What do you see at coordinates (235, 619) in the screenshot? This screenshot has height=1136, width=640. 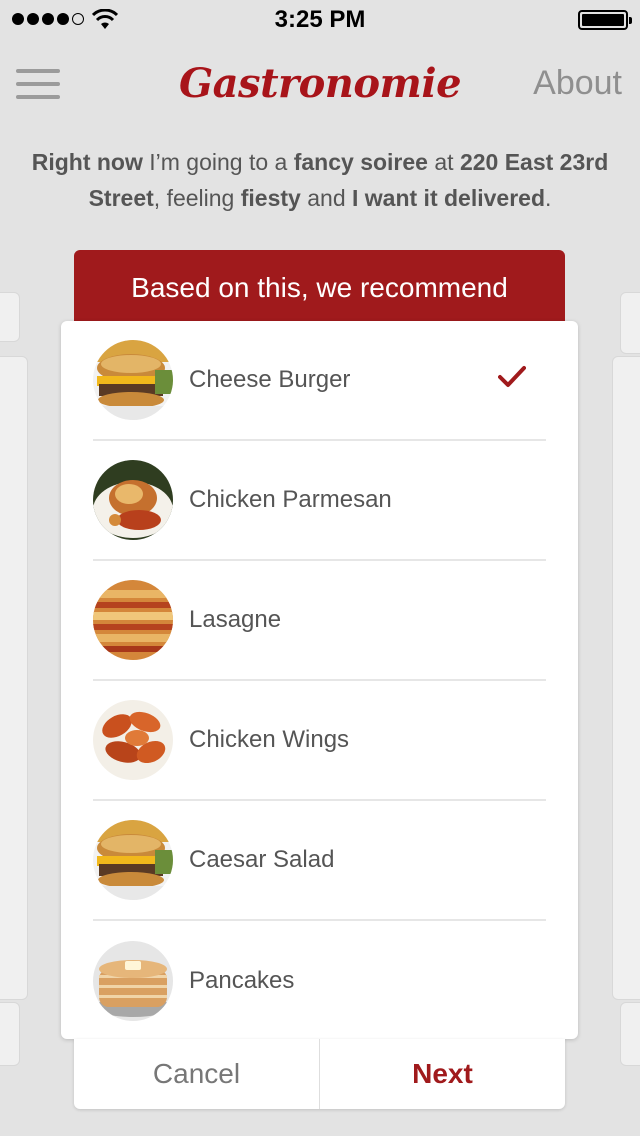 I see `item-label: Lasagne` at bounding box center [235, 619].